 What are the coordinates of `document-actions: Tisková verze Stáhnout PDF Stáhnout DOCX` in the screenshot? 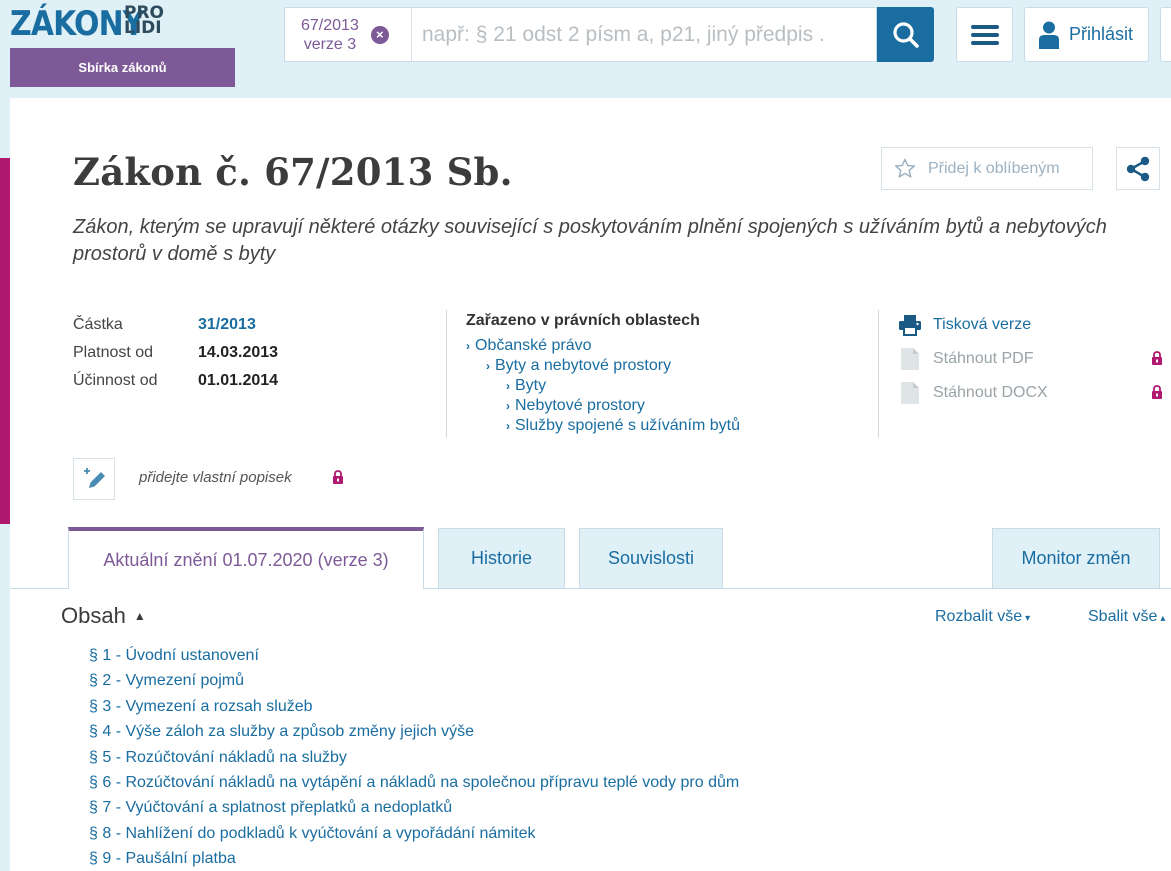 It's located at (1035, 359).